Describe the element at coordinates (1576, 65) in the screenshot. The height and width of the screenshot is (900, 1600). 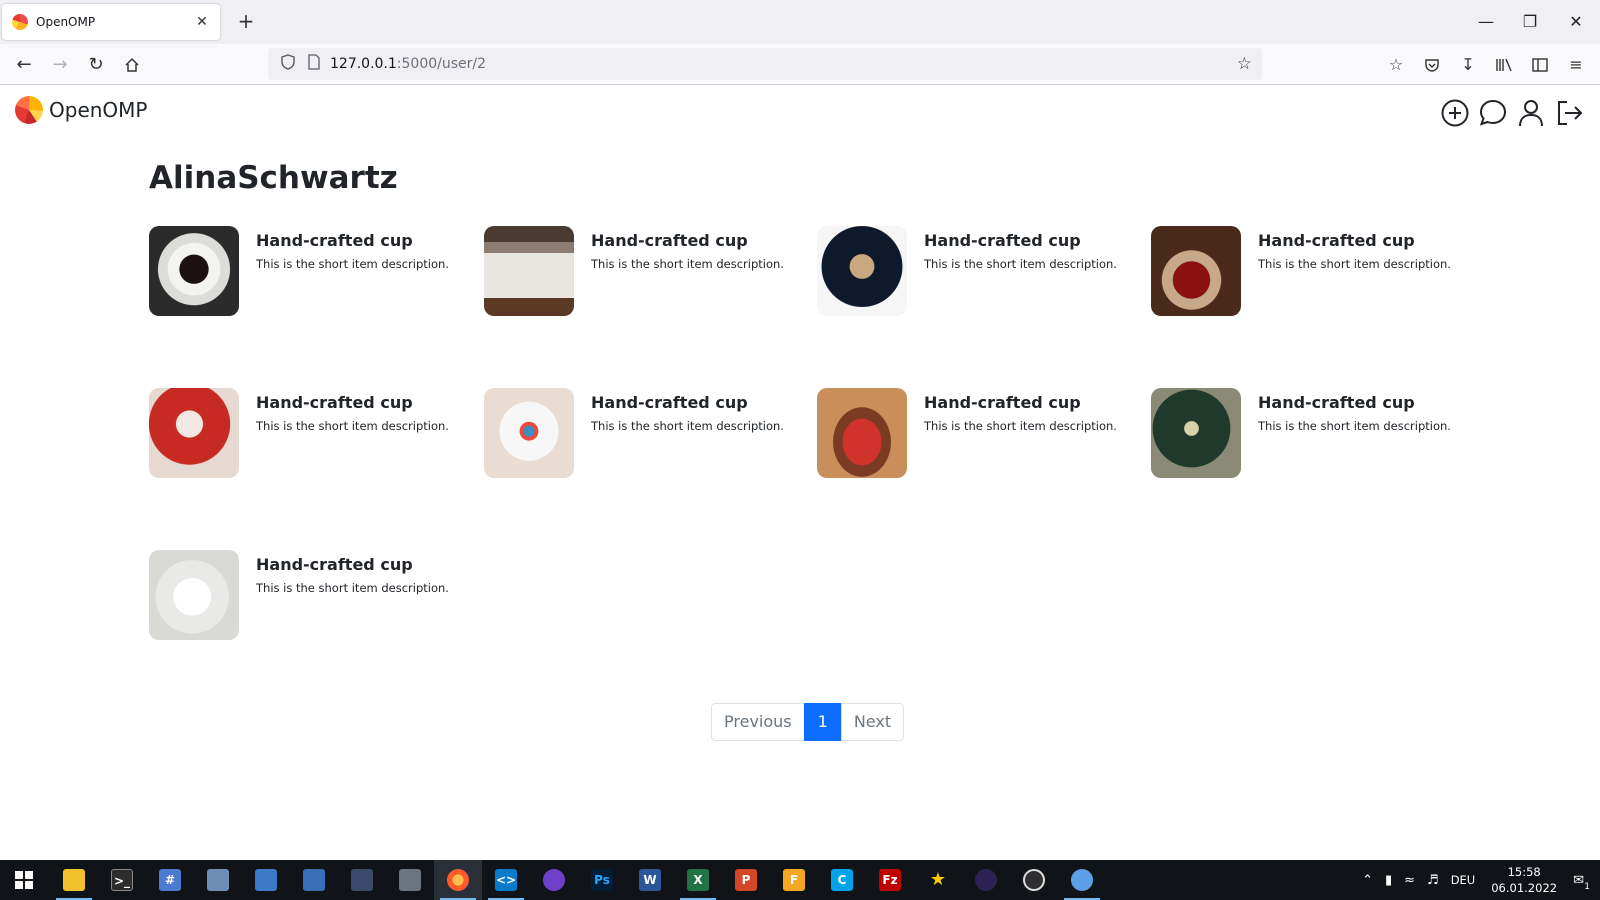
I see `menu-icon: ≡` at that location.